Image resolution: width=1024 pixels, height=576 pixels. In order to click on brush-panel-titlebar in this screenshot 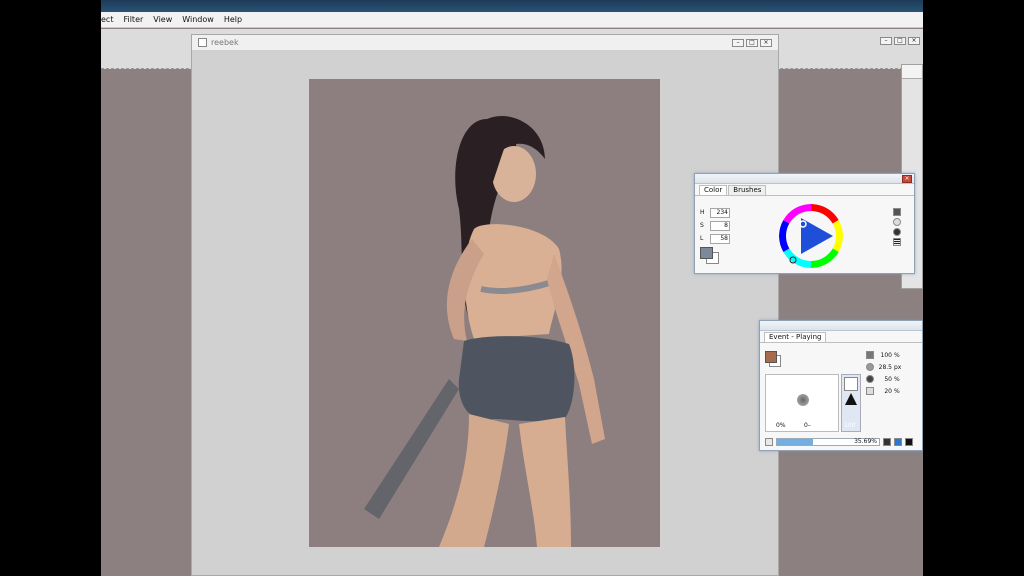, I will do `click(841, 326)`.